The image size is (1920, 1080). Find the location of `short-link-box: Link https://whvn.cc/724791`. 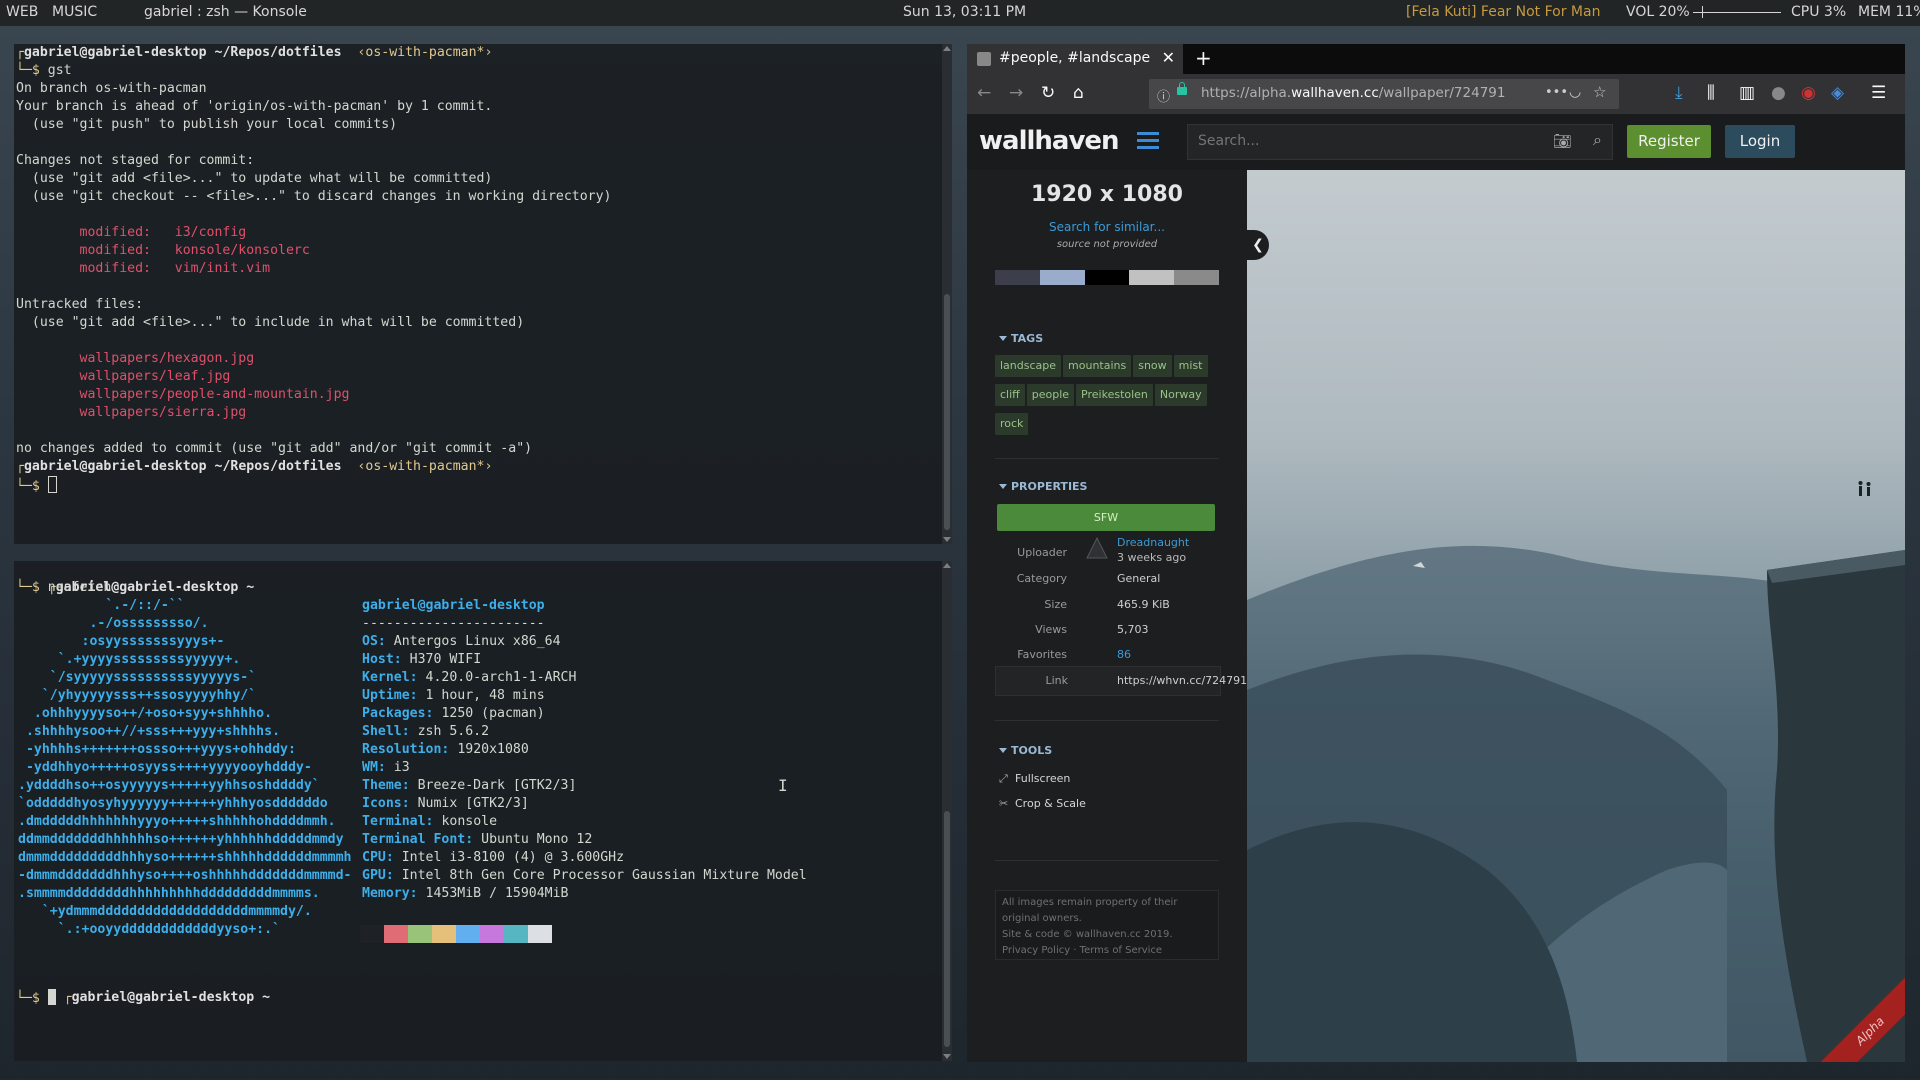

short-link-box: Link https://whvn.cc/724791 is located at coordinates (1121, 681).